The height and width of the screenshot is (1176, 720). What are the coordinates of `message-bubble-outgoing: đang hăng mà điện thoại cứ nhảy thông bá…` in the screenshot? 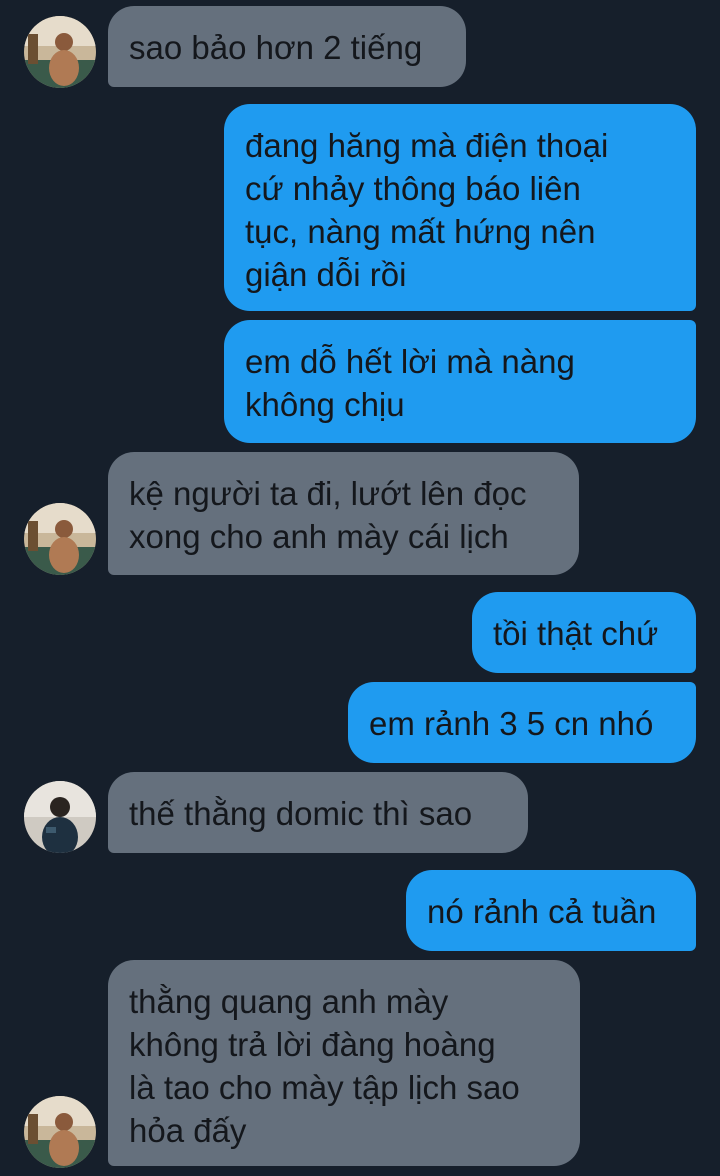 It's located at (460, 207).